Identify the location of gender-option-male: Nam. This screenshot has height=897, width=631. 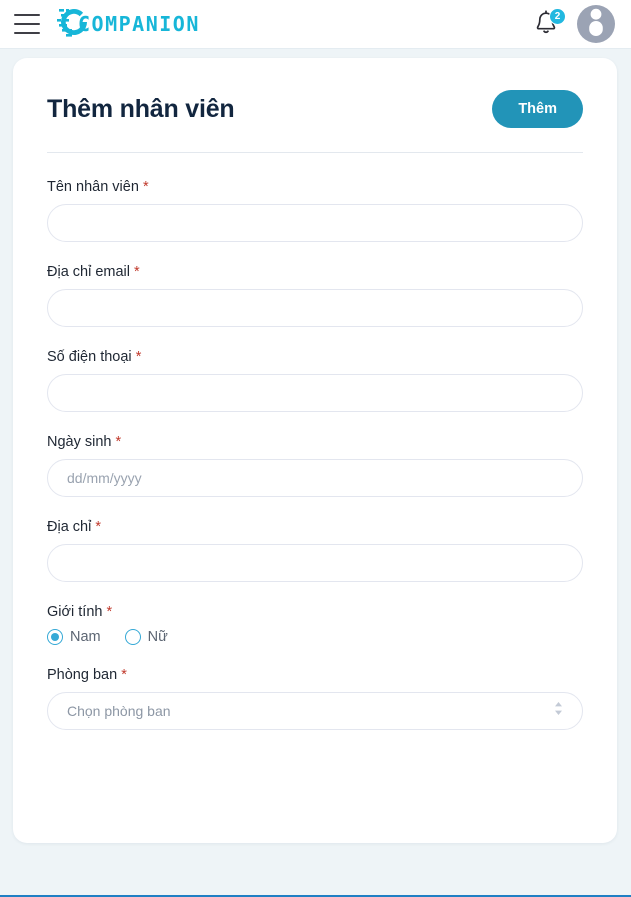
(74, 637).